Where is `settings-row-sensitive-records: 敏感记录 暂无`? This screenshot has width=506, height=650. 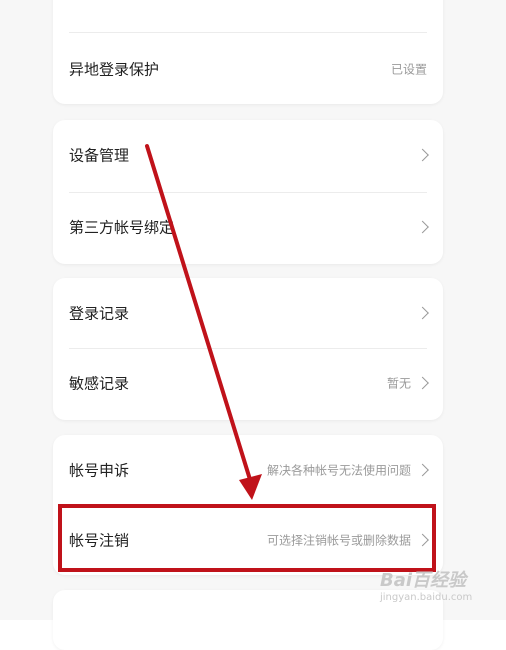 settings-row-sensitive-records: 敏感记录 暂无 is located at coordinates (248, 383).